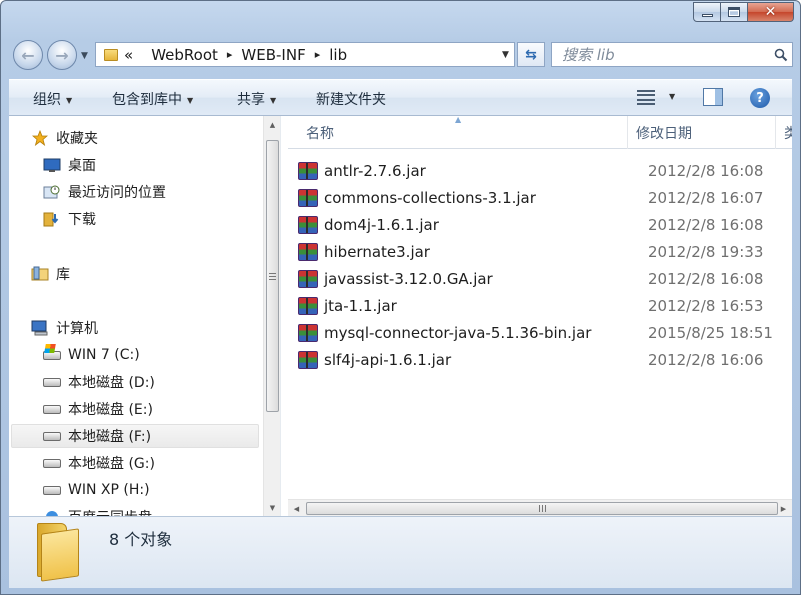 This screenshot has width=801, height=595. I want to click on sidebar-item-label: WIN 7 (C:), so click(104, 355).